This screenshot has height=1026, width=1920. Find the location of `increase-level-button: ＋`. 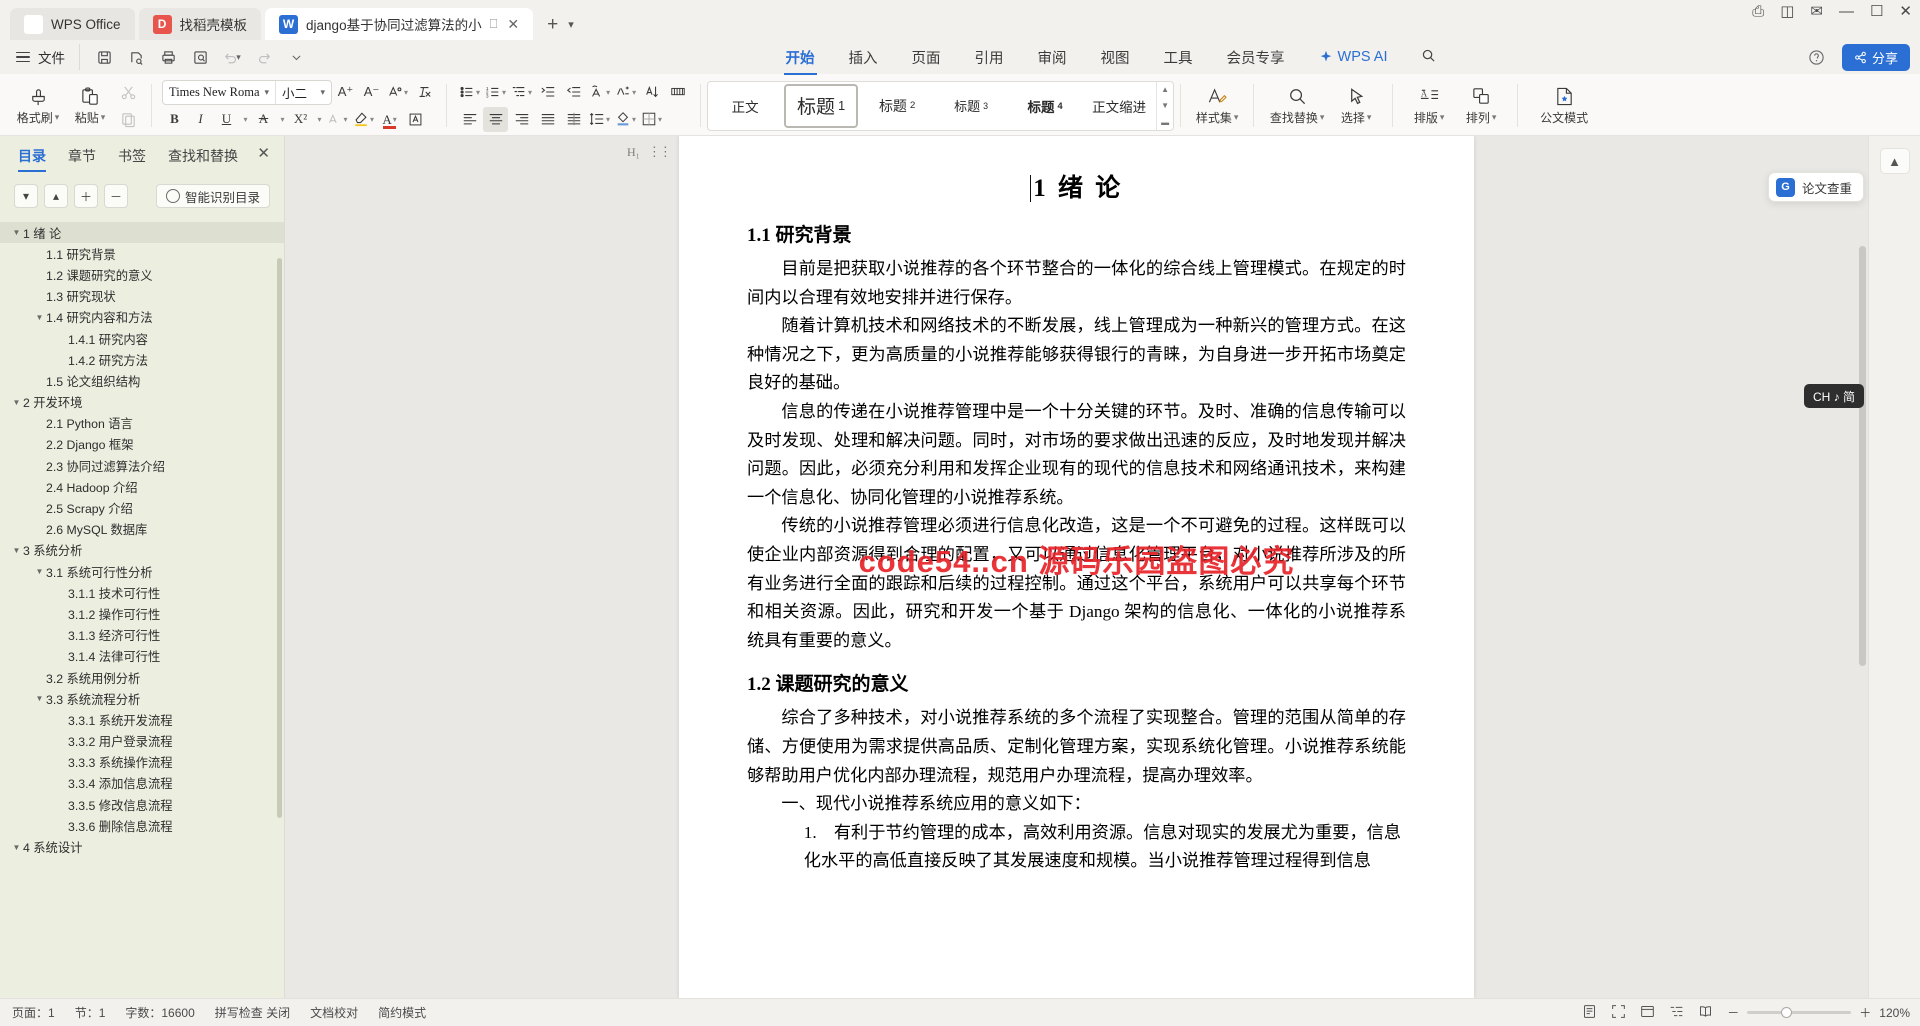

increase-level-button: ＋ is located at coordinates (86, 196).